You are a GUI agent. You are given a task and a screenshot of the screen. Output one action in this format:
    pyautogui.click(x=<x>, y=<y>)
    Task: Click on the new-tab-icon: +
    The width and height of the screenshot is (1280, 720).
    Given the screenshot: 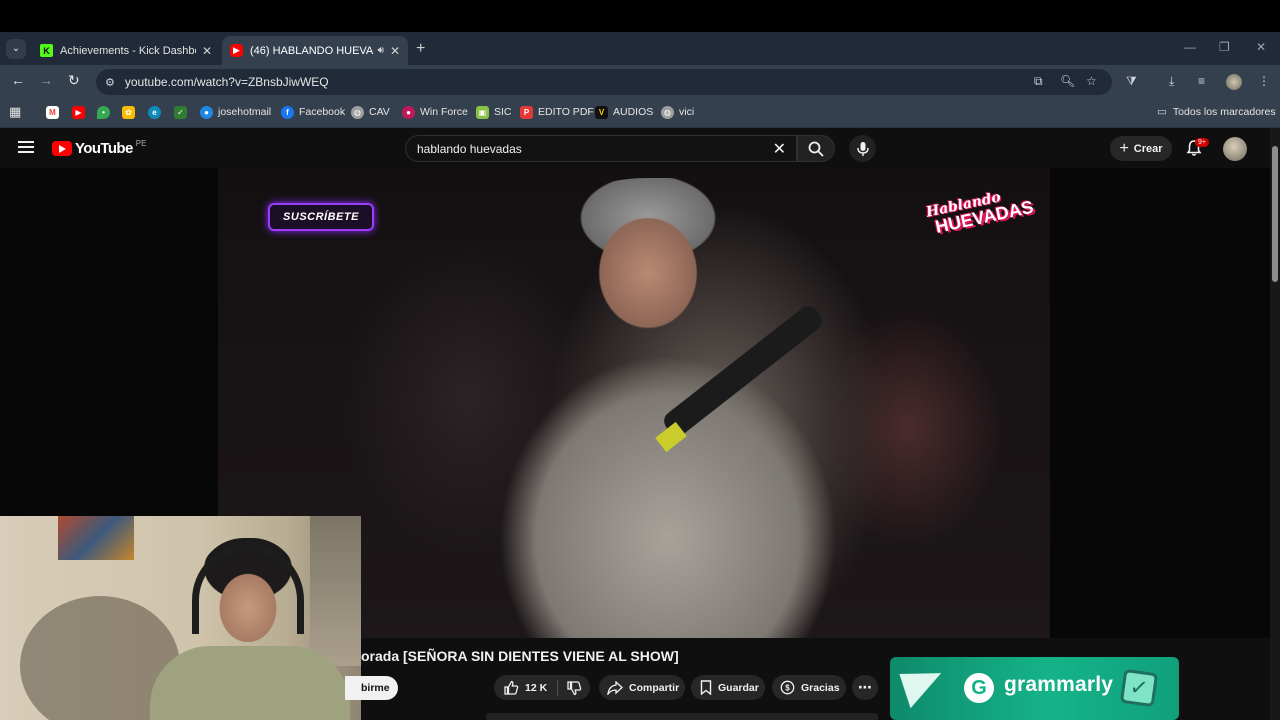 What is the action you would take?
    pyautogui.click(x=420, y=49)
    